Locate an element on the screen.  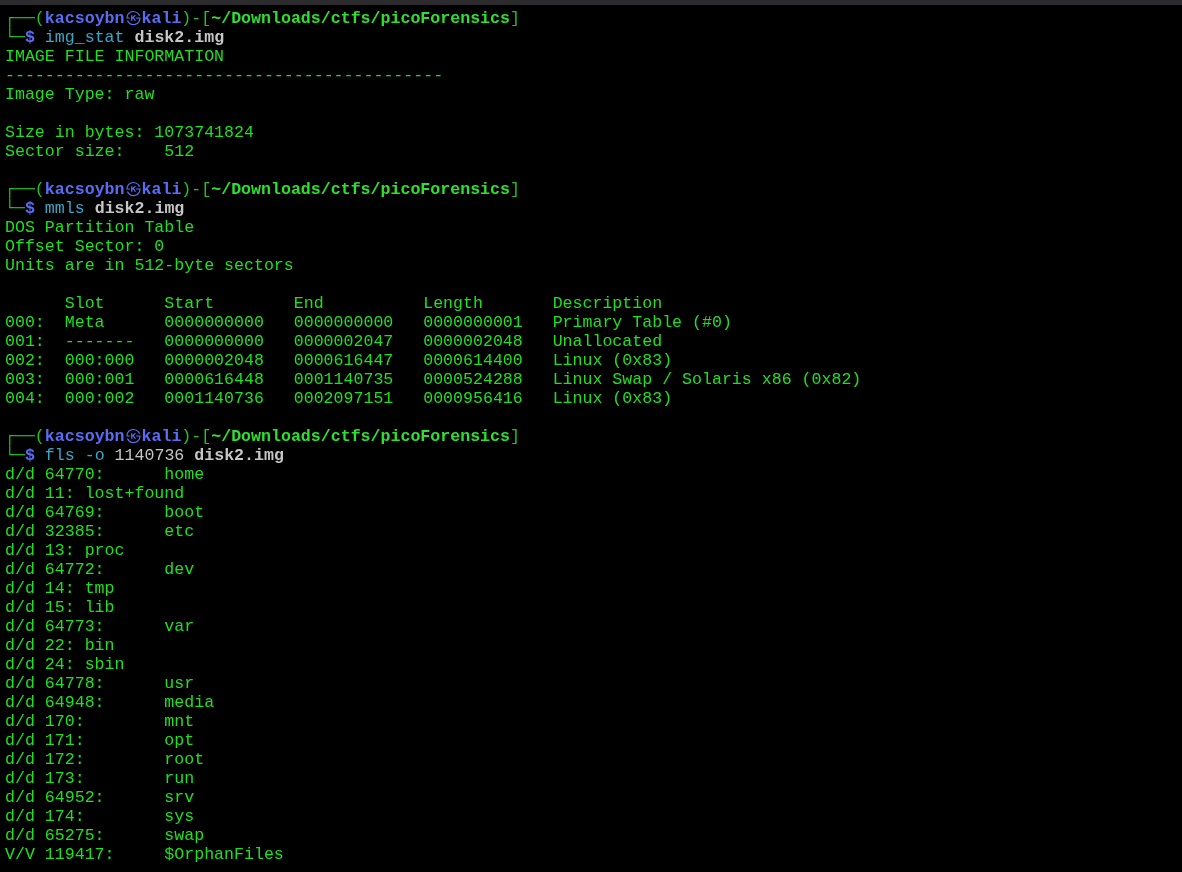
output-line: d/d 11: lost+found is located at coordinates (95, 493).